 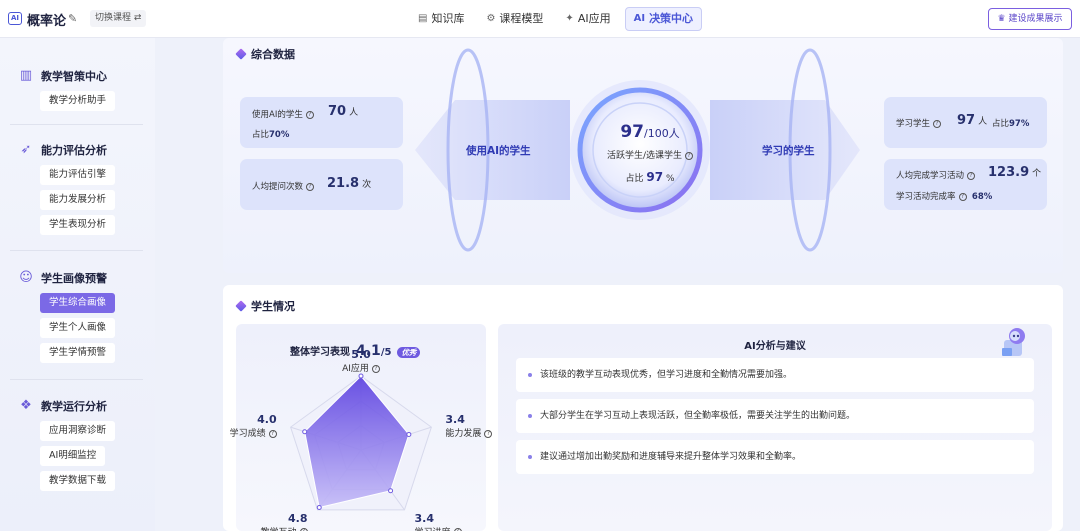 I want to click on left-wing-label: 使用AI的学生, so click(x=498, y=151).